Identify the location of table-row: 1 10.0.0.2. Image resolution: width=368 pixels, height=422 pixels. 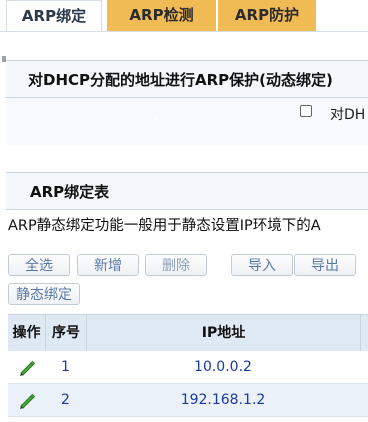
(188, 367).